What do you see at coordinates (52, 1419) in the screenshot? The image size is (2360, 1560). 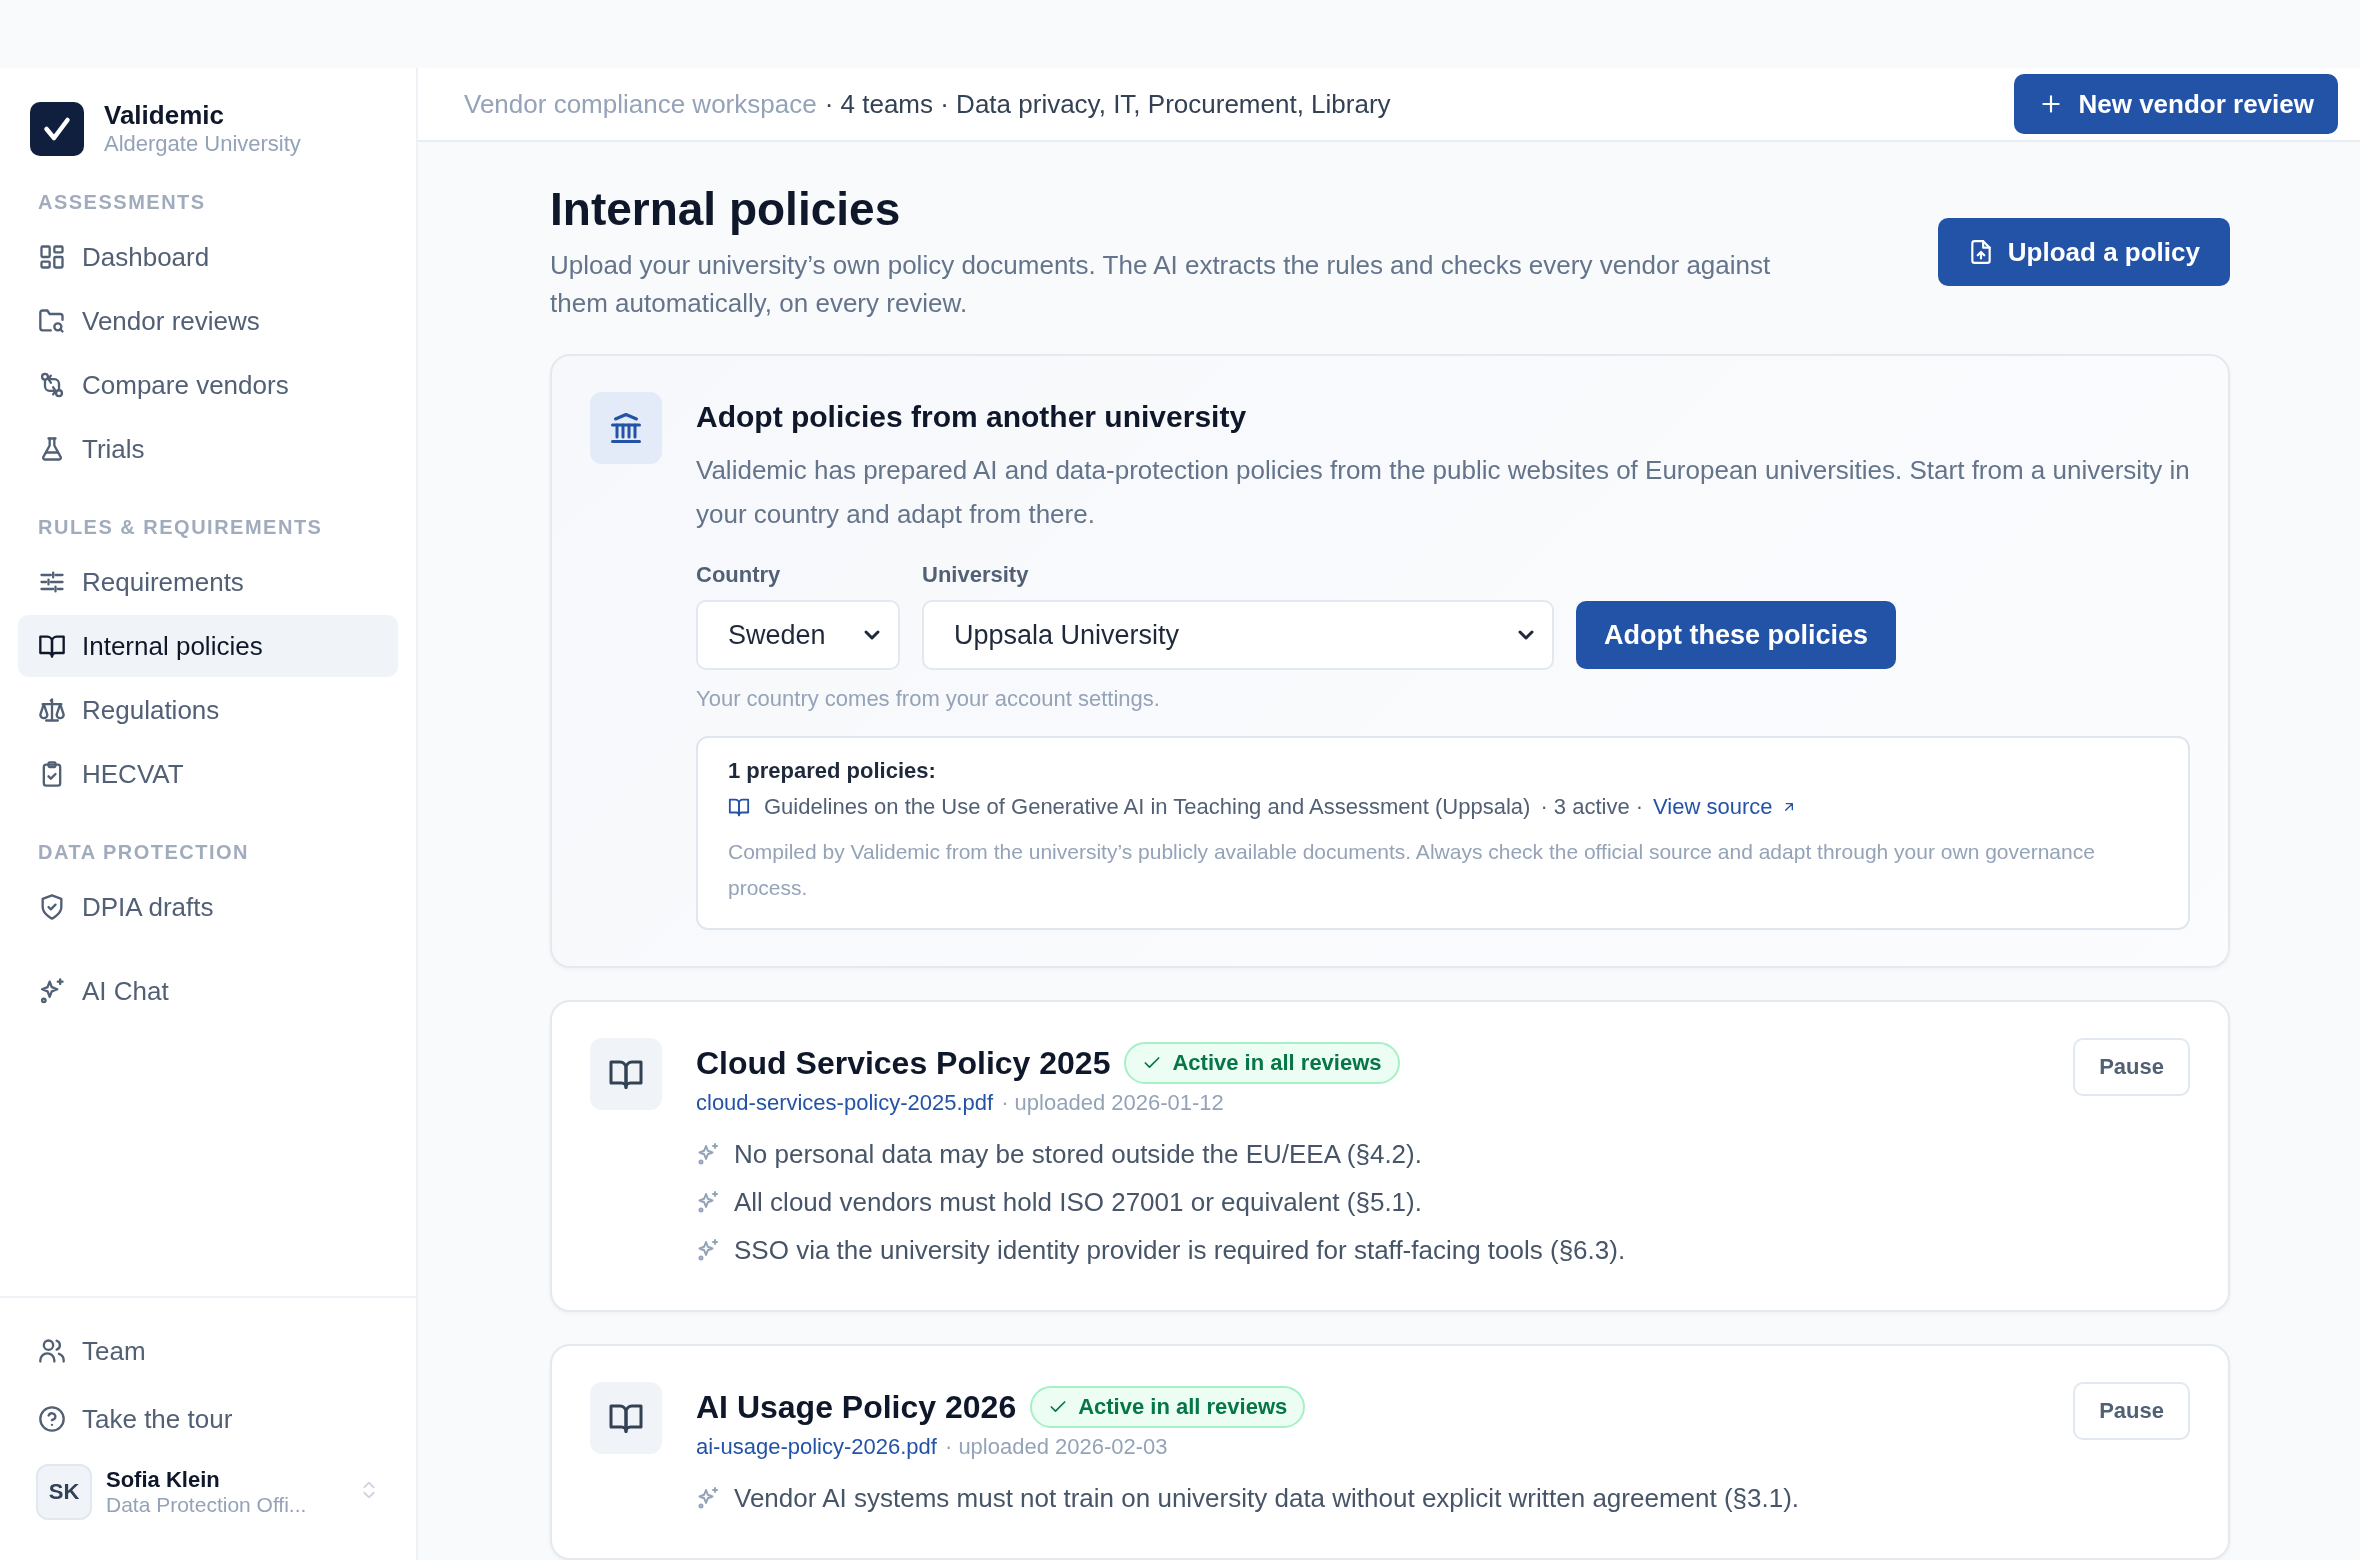 I see `help-icon` at bounding box center [52, 1419].